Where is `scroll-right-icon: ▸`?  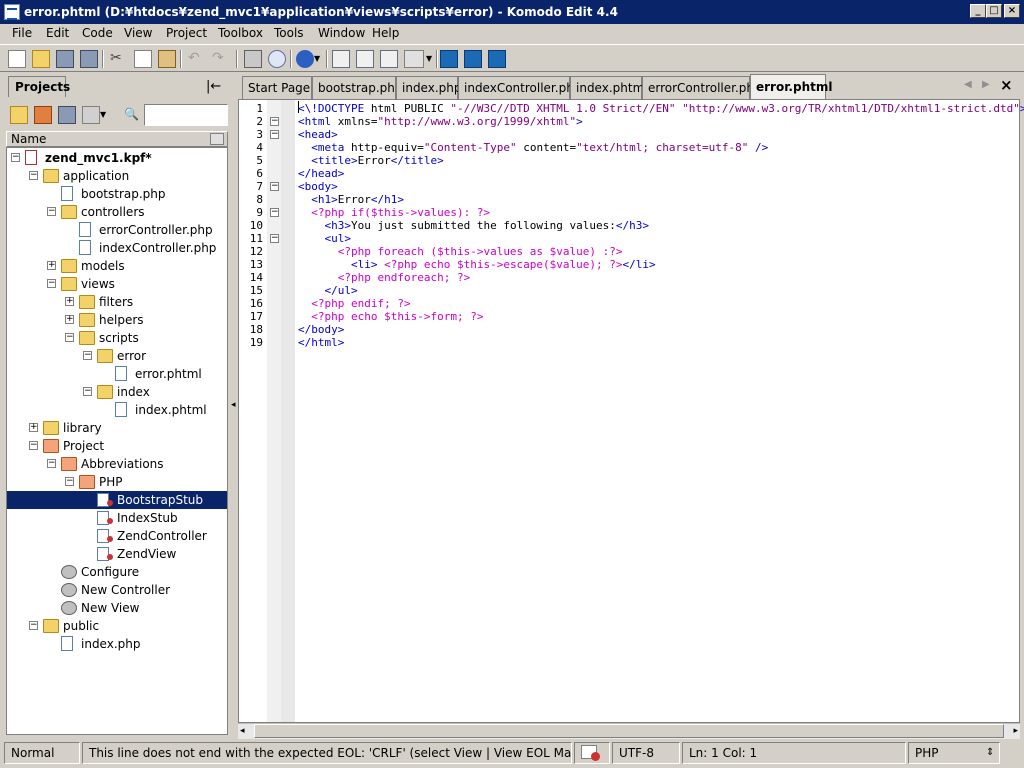
scroll-right-icon: ▸ is located at coordinates (1015, 731).